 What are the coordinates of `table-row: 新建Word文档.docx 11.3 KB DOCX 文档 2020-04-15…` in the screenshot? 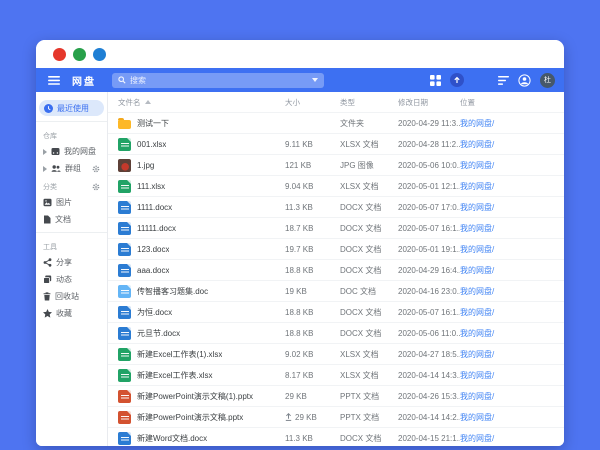 It's located at (336, 436).